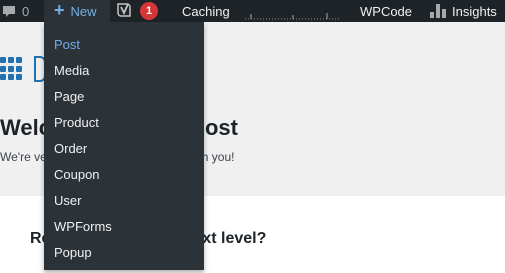 Image resolution: width=505 pixels, height=273 pixels. Describe the element at coordinates (438, 11) in the screenshot. I see `bar-chart-icon` at that location.